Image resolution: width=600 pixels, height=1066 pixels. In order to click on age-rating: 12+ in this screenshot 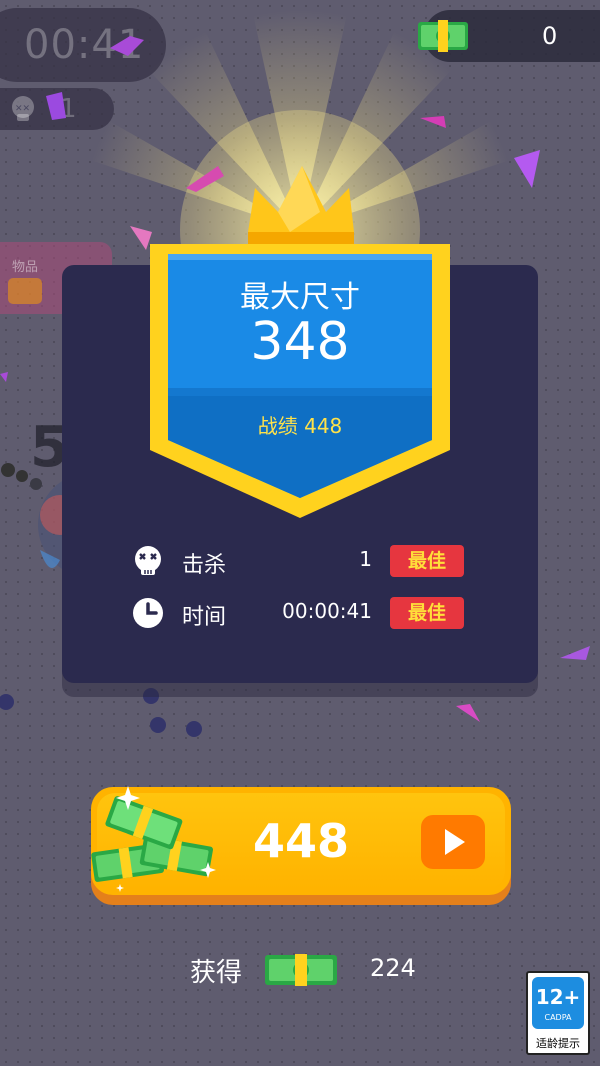, I will do `click(558, 997)`.